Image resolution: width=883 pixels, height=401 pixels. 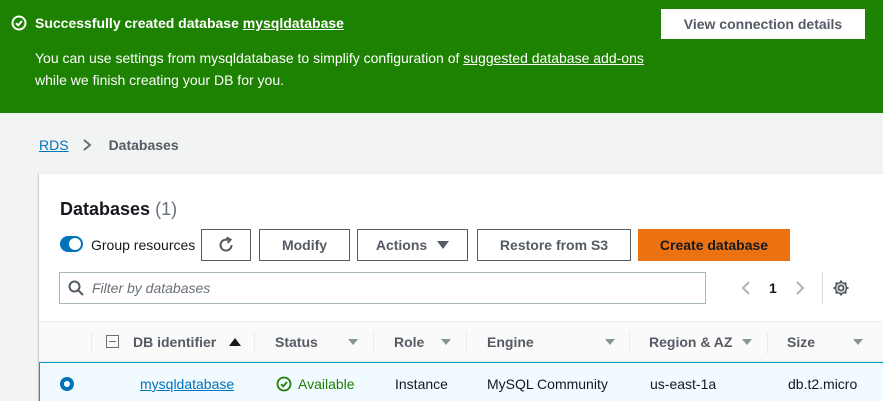 What do you see at coordinates (443, 245) in the screenshot?
I see `caret-down-icon` at bounding box center [443, 245].